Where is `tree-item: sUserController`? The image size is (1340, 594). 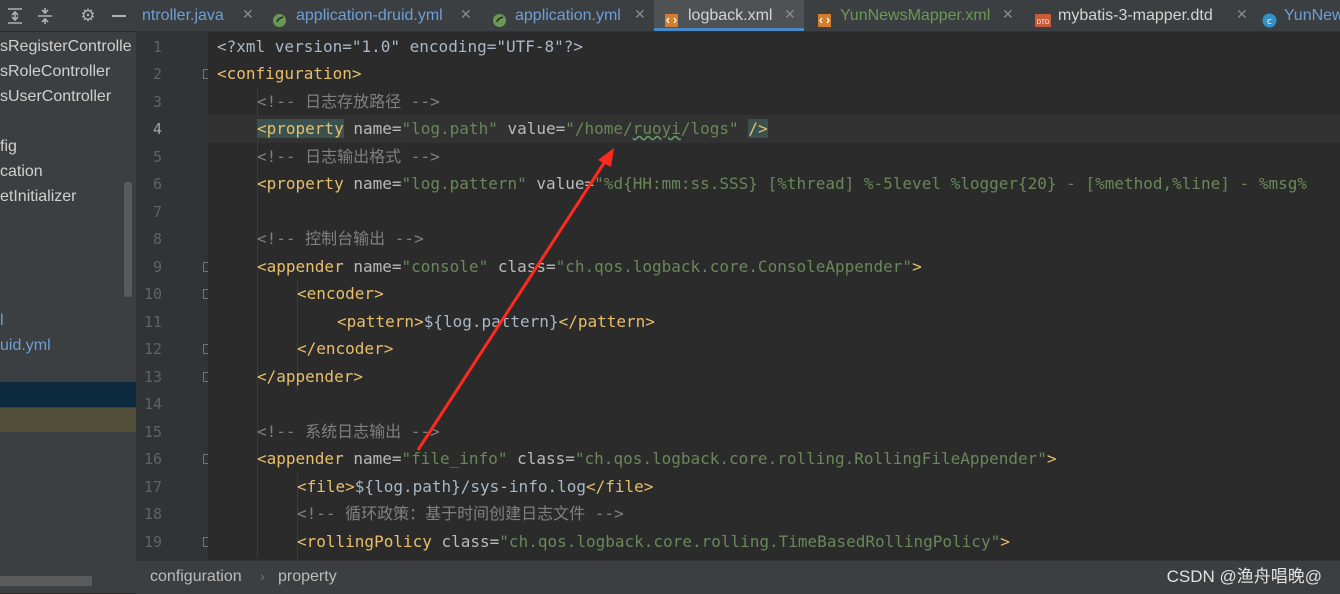
tree-item: sUserController is located at coordinates (55, 96).